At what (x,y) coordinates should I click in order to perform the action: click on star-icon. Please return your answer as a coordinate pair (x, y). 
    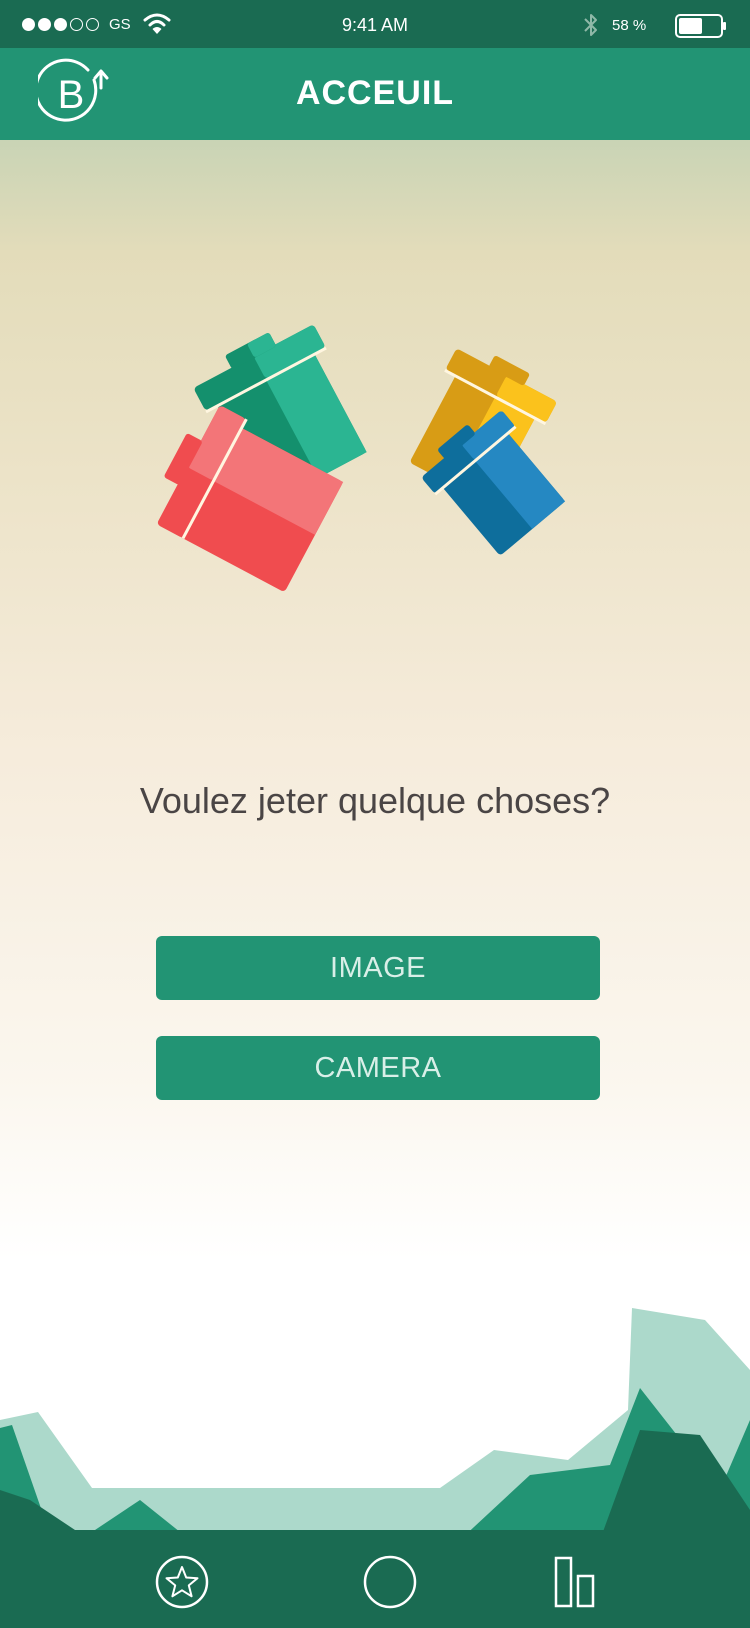
    Looking at the image, I should click on (182, 1584).